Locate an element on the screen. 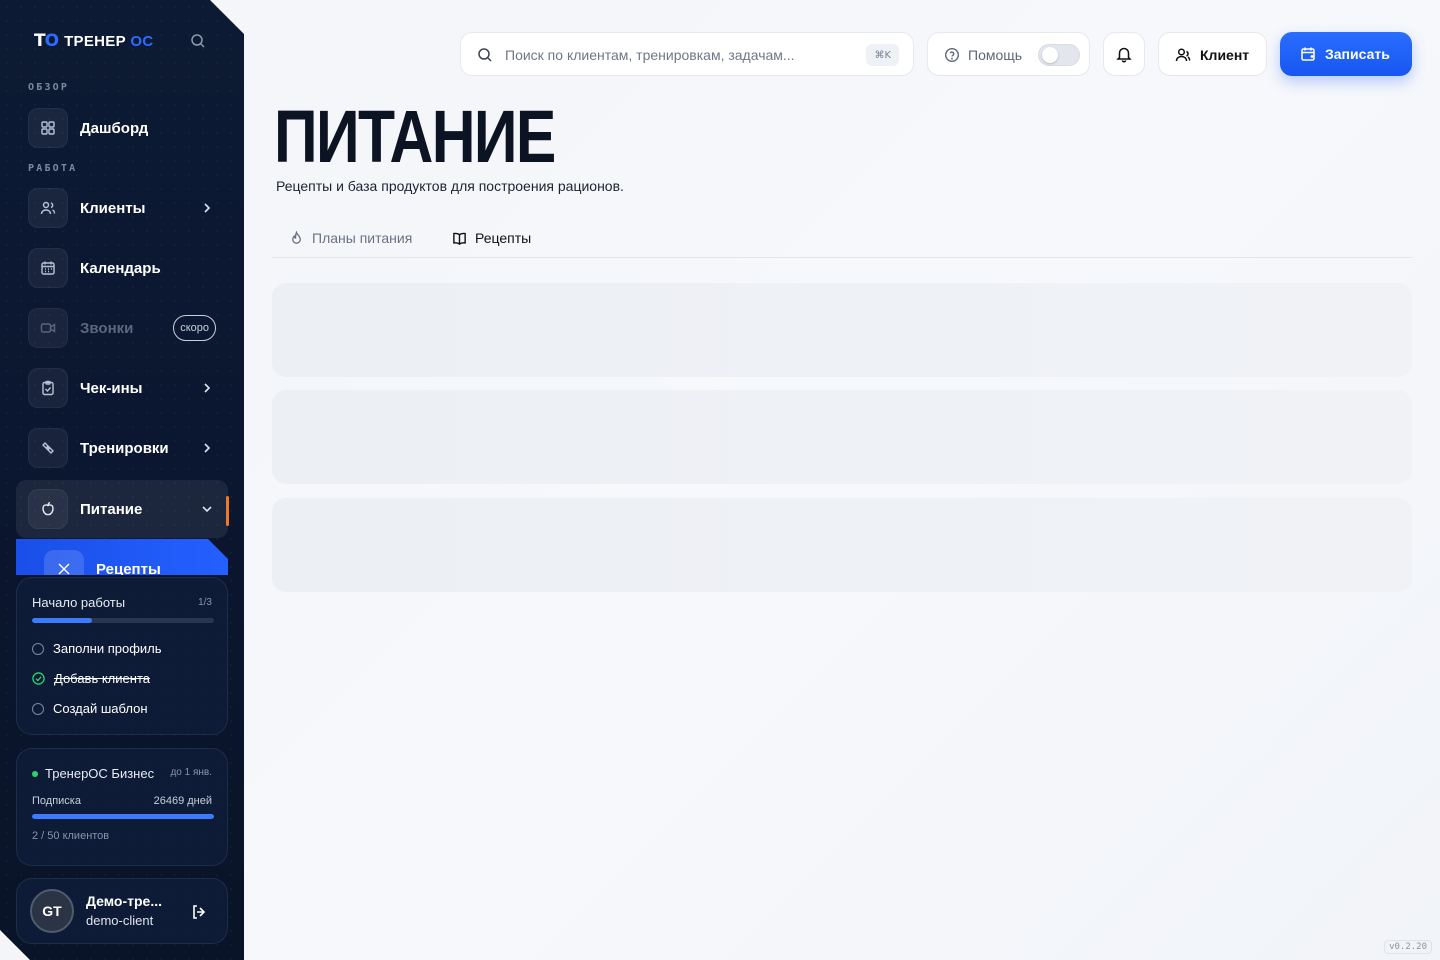  help-button: Помощь is located at coordinates (1008, 54).